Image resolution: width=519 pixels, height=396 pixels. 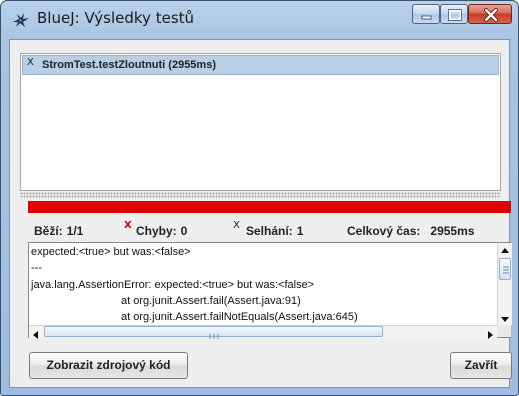 What do you see at coordinates (129, 65) in the screenshot?
I see `test-result-label: StromTest.testZloutnuti (2955ms)` at bounding box center [129, 65].